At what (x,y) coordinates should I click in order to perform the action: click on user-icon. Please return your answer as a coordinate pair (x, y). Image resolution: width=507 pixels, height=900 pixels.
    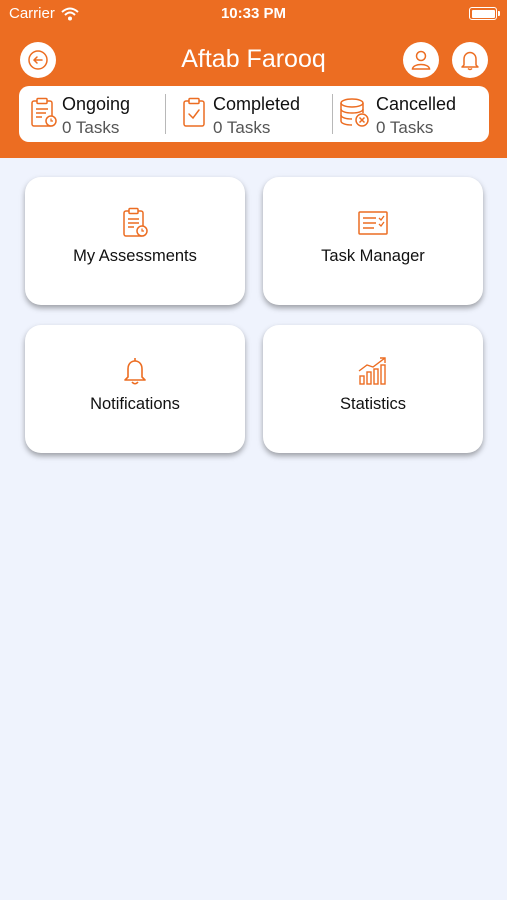
    Looking at the image, I should click on (421, 60).